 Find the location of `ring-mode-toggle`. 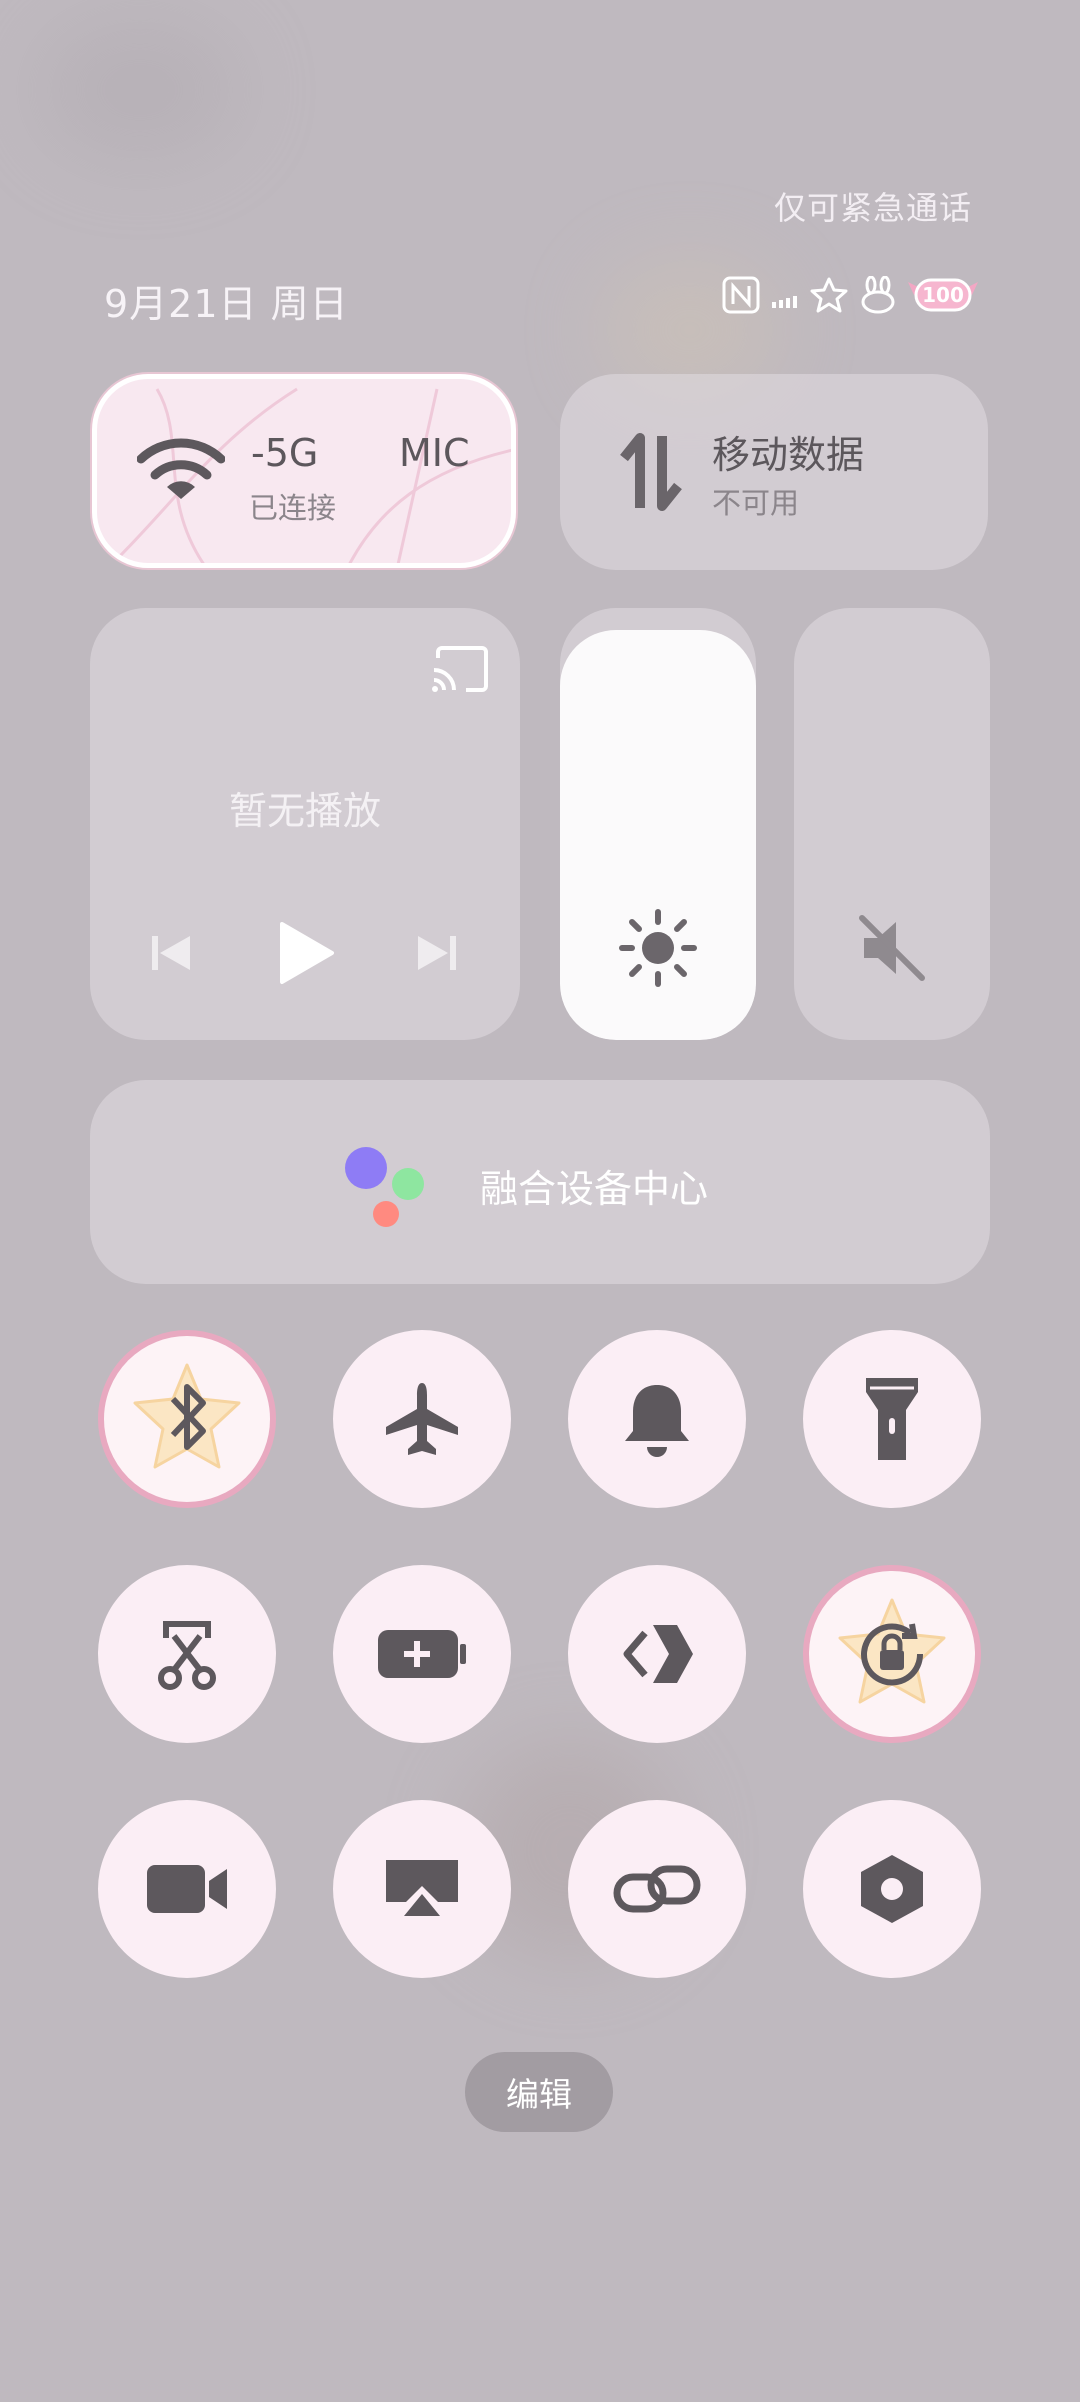

ring-mode-toggle is located at coordinates (657, 1419).